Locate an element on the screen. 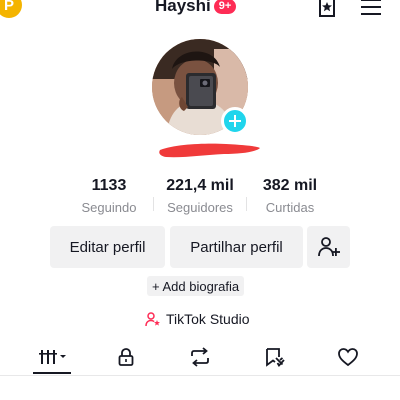 The image size is (400, 400). favorites-icon is located at coordinates (275, 357).